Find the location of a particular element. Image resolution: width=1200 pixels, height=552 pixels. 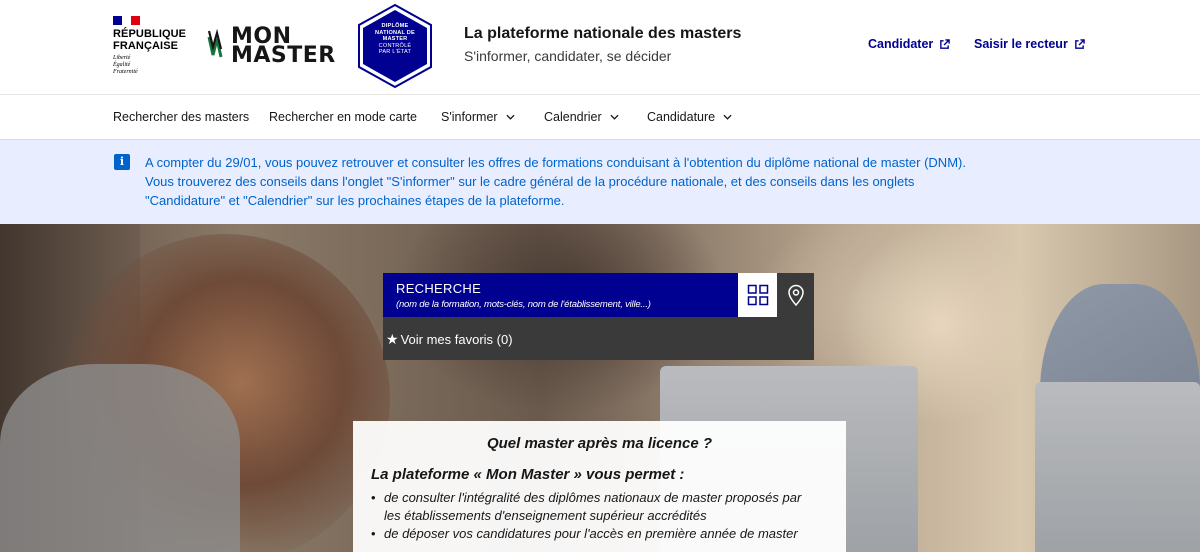

mon-master-mark-icon is located at coordinates (215, 43).